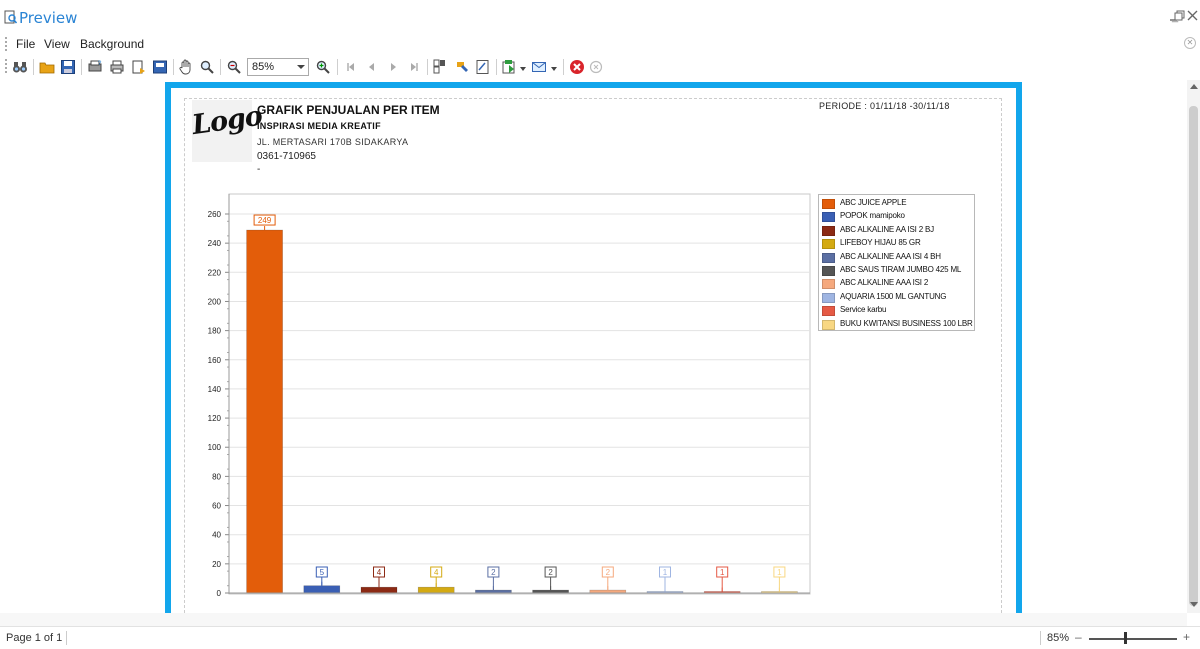 The height and width of the screenshot is (649, 1200). What do you see at coordinates (523, 69) in the screenshot?
I see `export-dropdown-icon` at bounding box center [523, 69].